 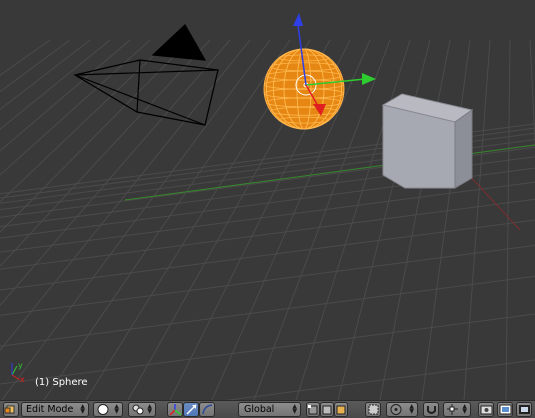 I want to click on vertex-select-icon, so click(x=313, y=410).